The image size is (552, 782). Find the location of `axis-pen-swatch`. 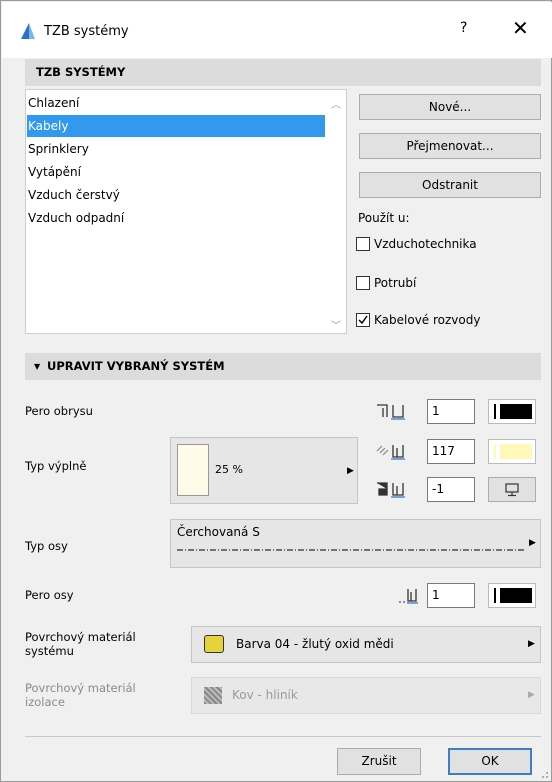

axis-pen-swatch is located at coordinates (516, 595).